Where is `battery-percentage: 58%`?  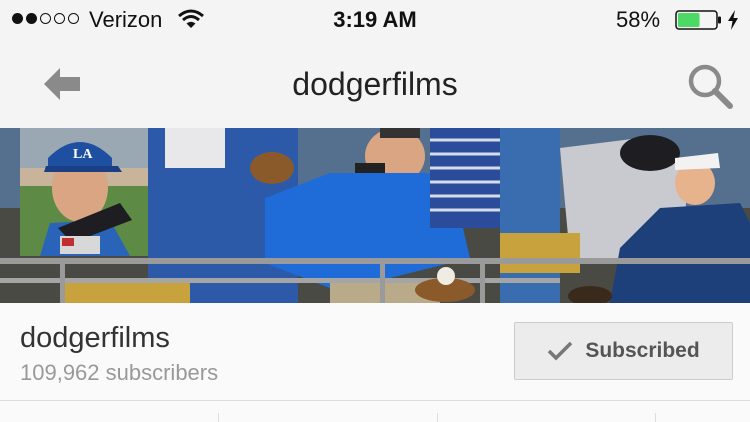 battery-percentage: 58% is located at coordinates (638, 19).